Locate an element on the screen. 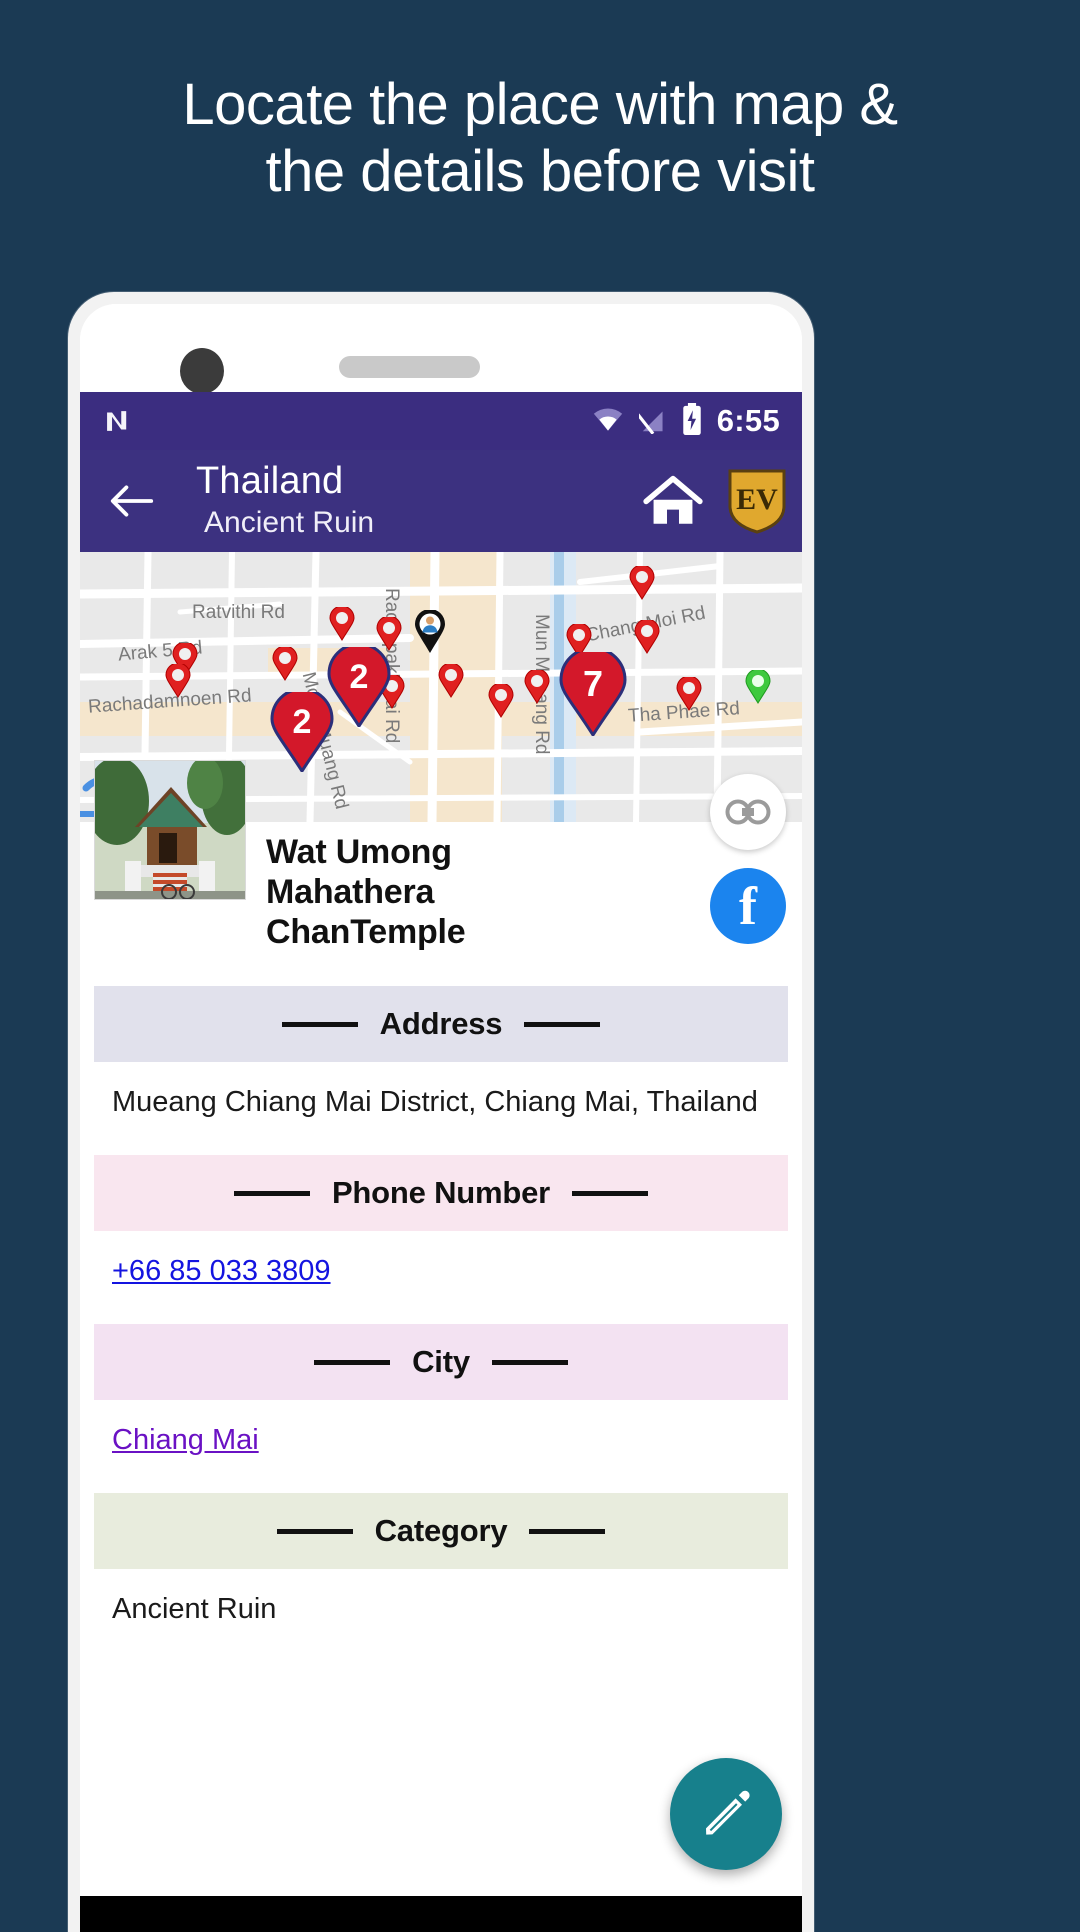  user-location-marker is located at coordinates (430, 632).